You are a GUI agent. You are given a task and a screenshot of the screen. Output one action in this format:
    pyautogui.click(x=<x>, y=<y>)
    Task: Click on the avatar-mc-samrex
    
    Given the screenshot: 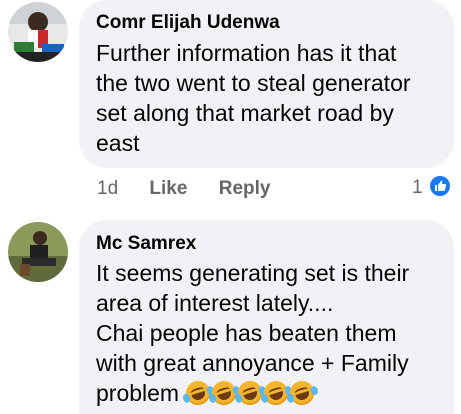 What is the action you would take?
    pyautogui.click(x=38, y=252)
    